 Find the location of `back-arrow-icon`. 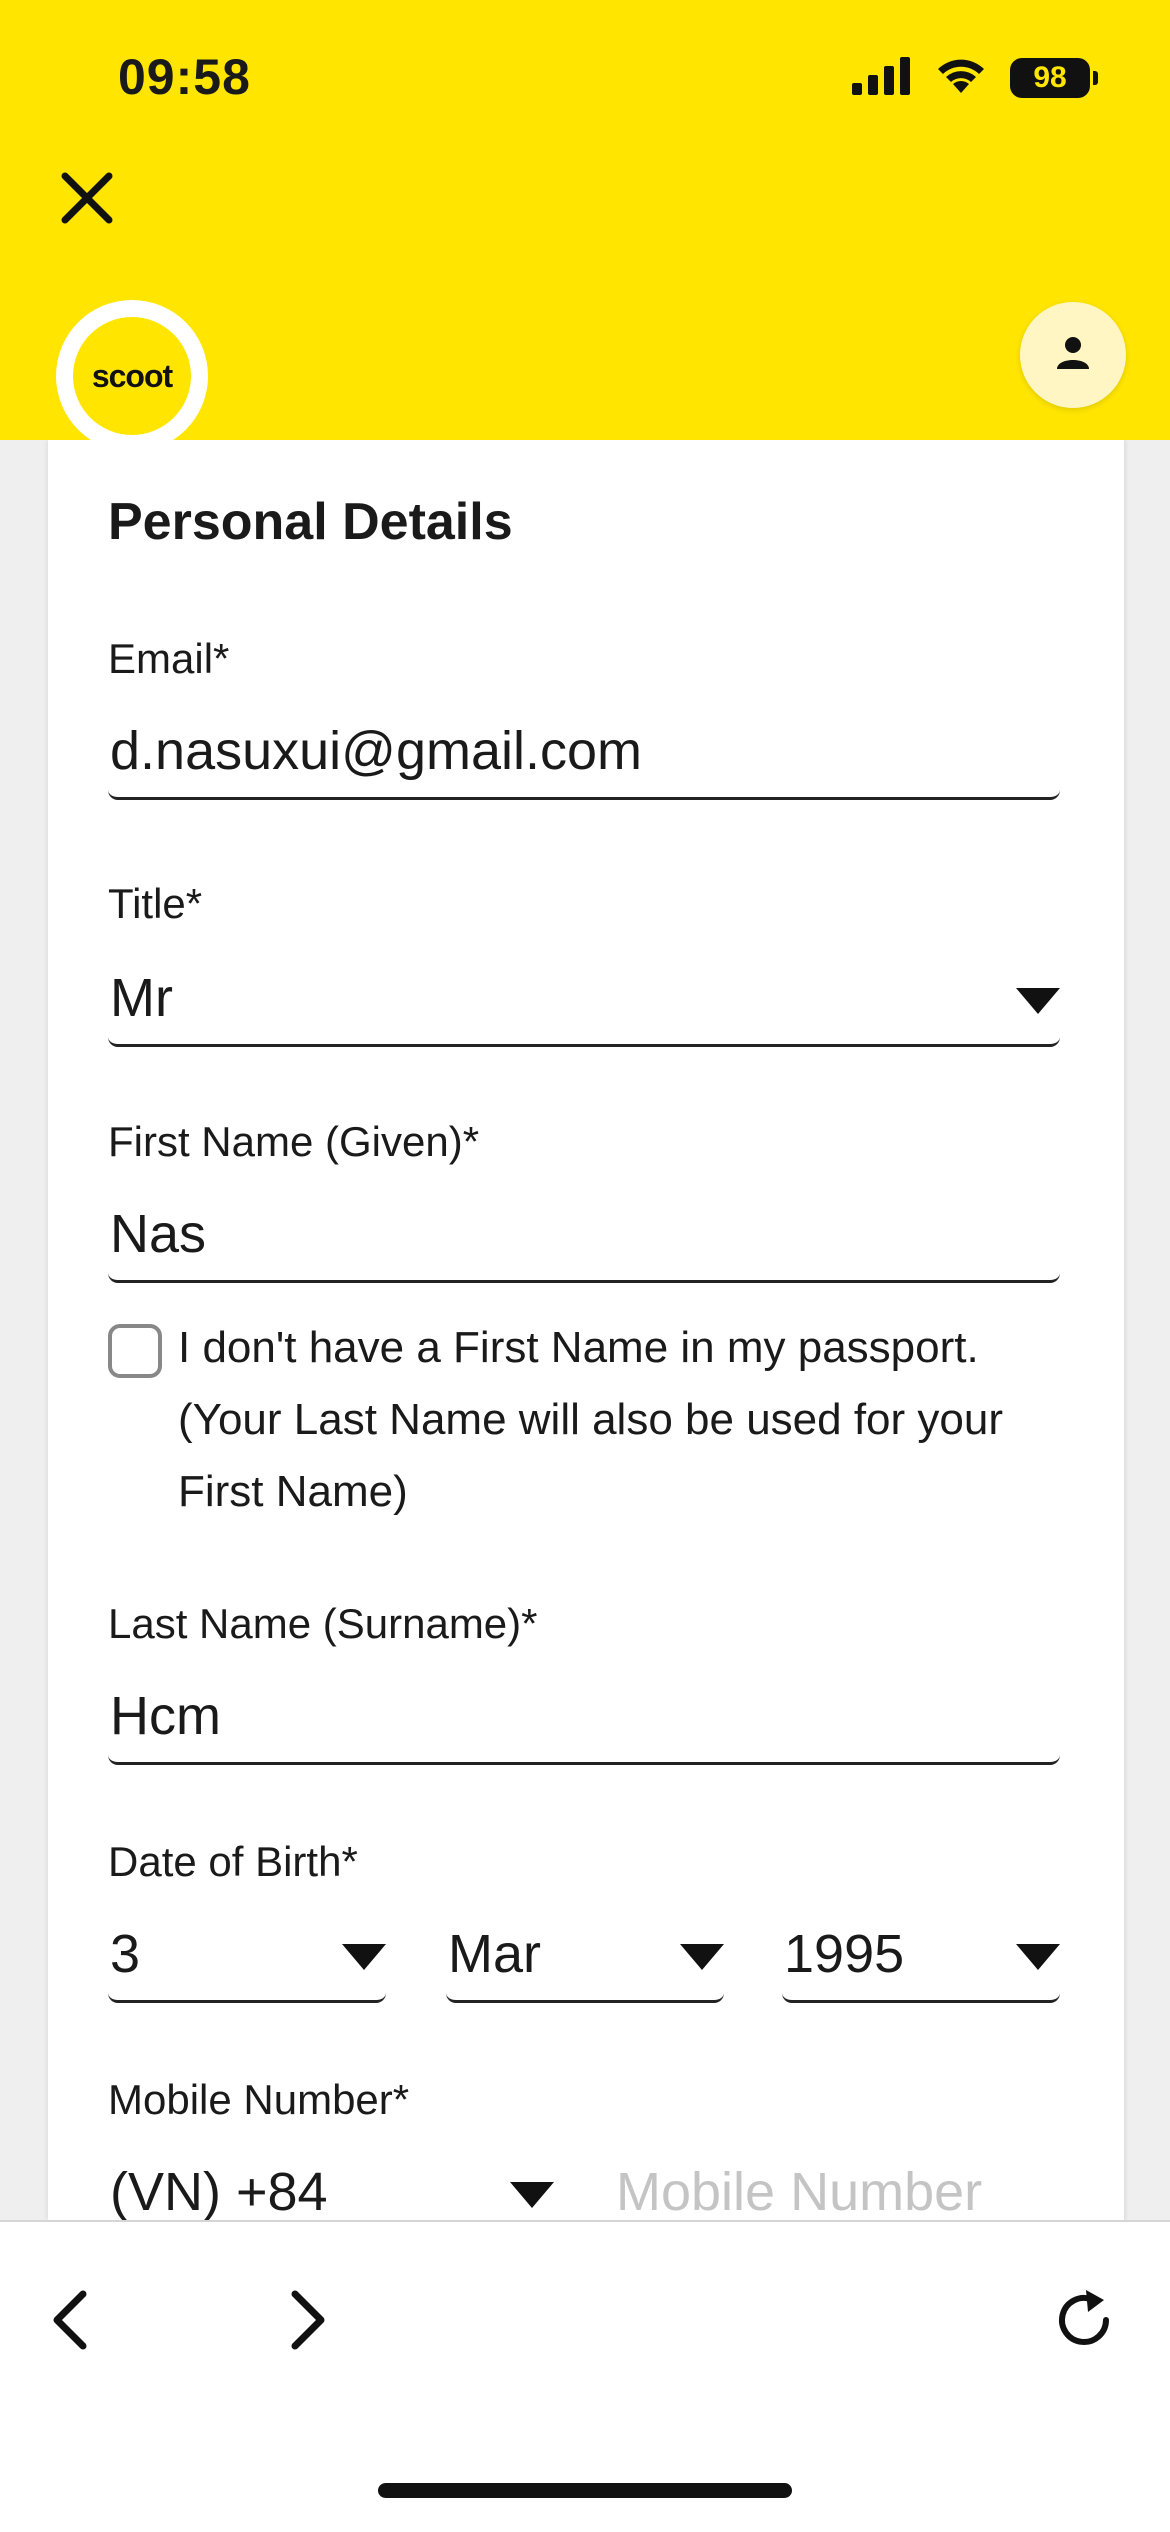

back-arrow-icon is located at coordinates (70, 2322).